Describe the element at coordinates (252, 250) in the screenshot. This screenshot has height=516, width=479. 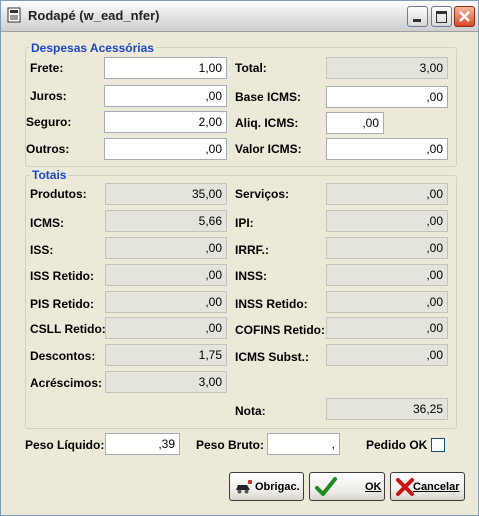
I see `irrf-label: IRRF.:` at that location.